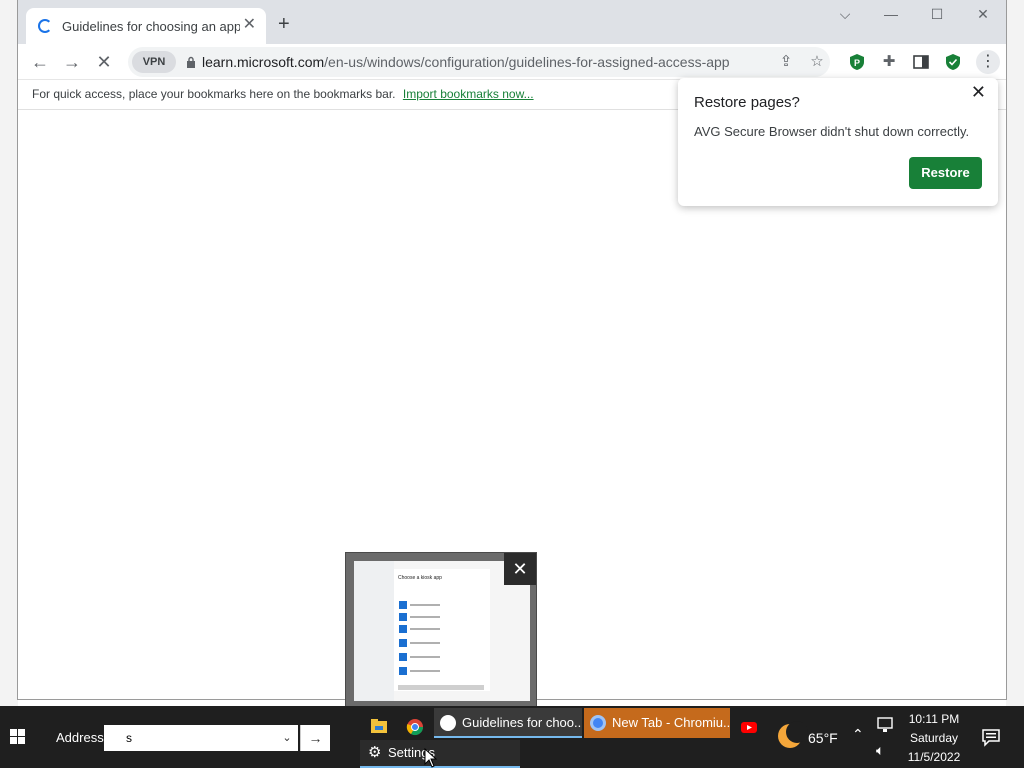 This screenshot has height=768, width=1024. Describe the element at coordinates (991, 737) in the screenshot. I see `notification-center-icon` at that location.